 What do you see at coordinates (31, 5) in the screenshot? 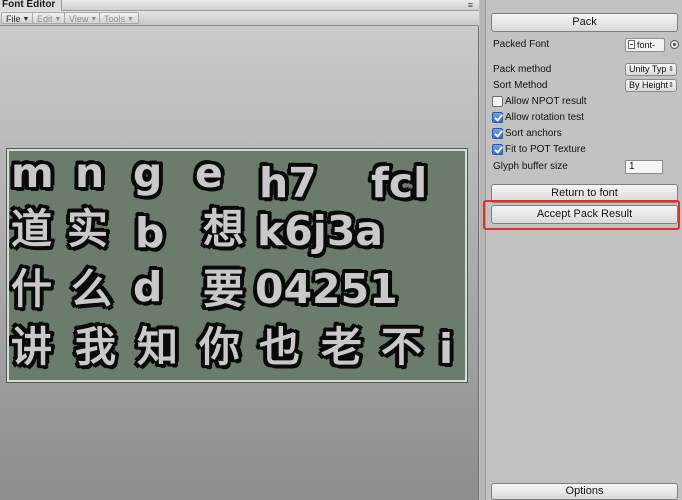
I see `window-title-tab: Font Editor` at bounding box center [31, 5].